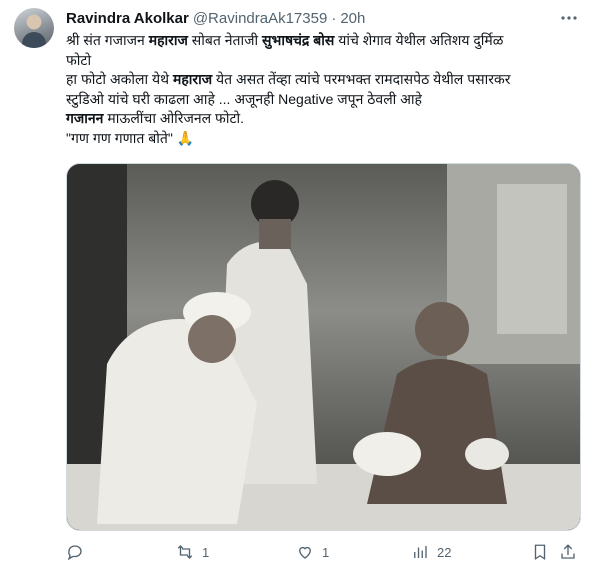  What do you see at coordinates (353, 552) in the screenshot?
I see `like-button: 1` at bounding box center [353, 552].